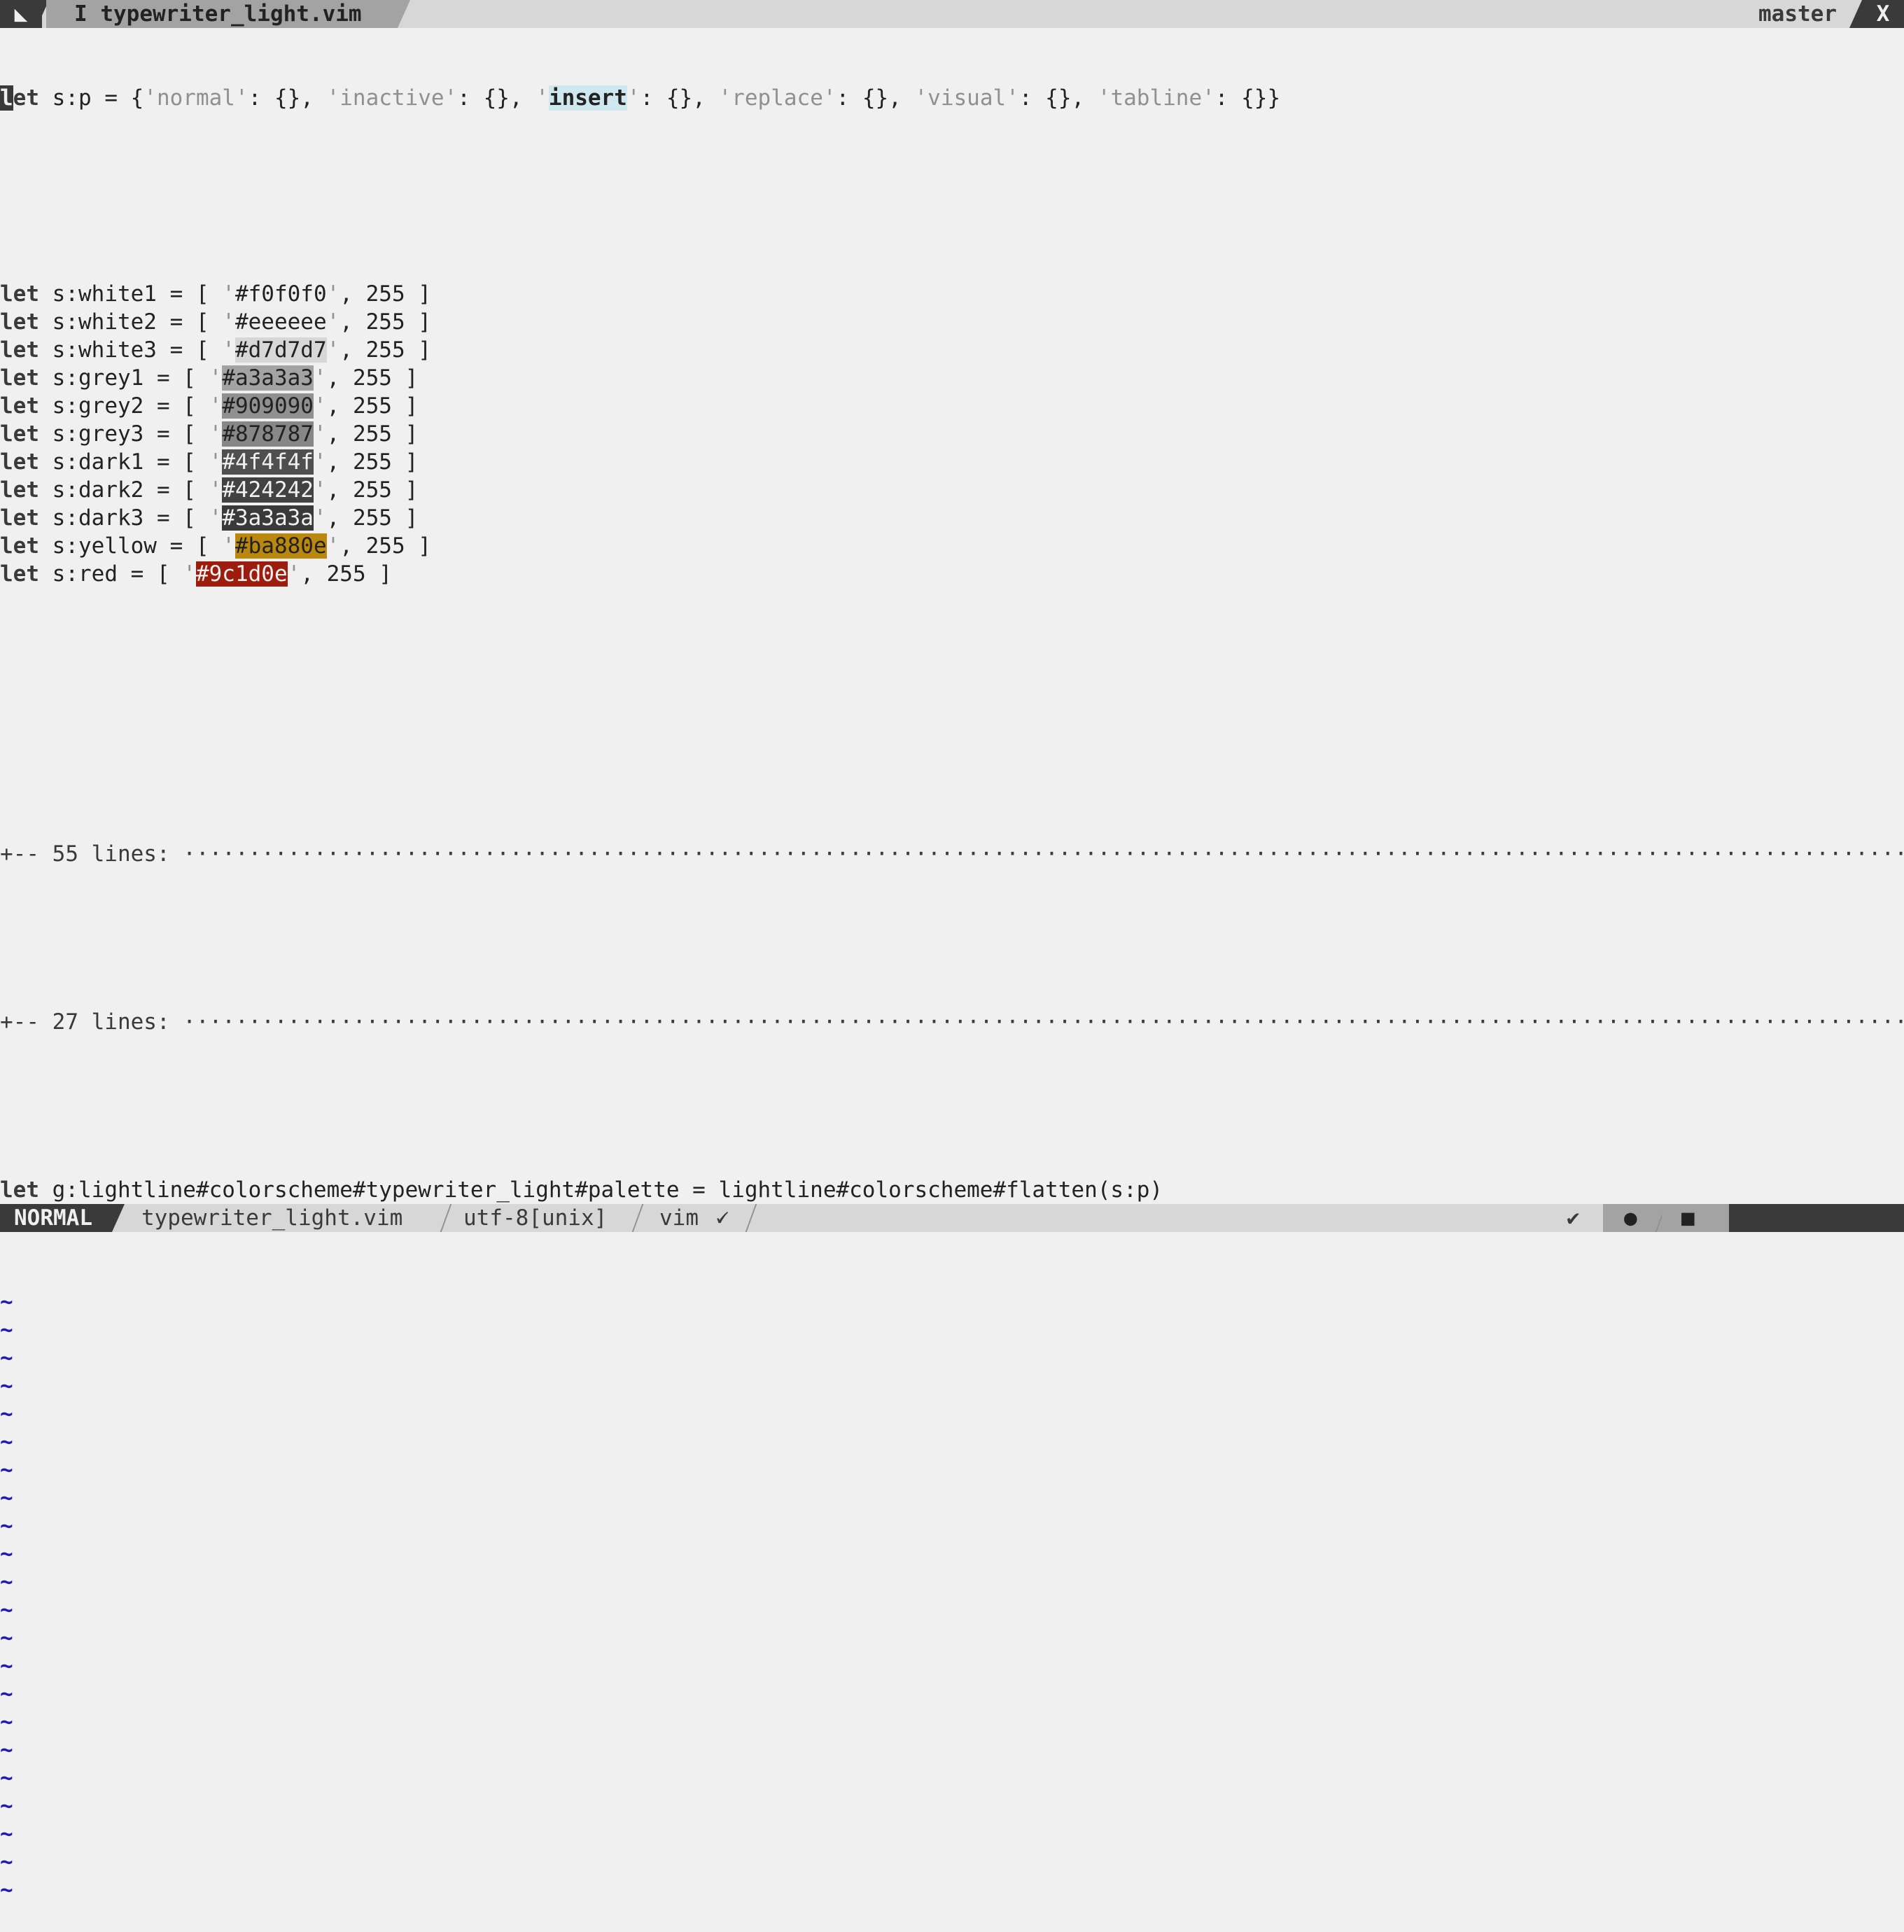 The image size is (1904, 1932). What do you see at coordinates (587, 98) in the screenshot?
I see `search-highlight: insert` at bounding box center [587, 98].